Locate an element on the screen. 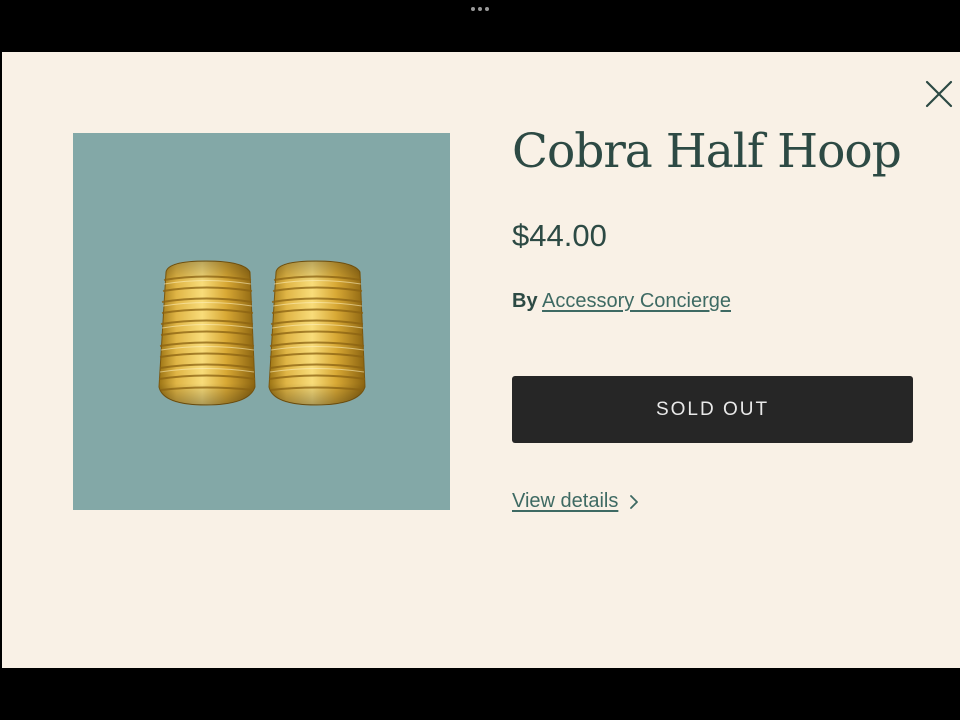 This screenshot has width=960, height=720. product-title: Cobra Half Hoop is located at coordinates (707, 151).